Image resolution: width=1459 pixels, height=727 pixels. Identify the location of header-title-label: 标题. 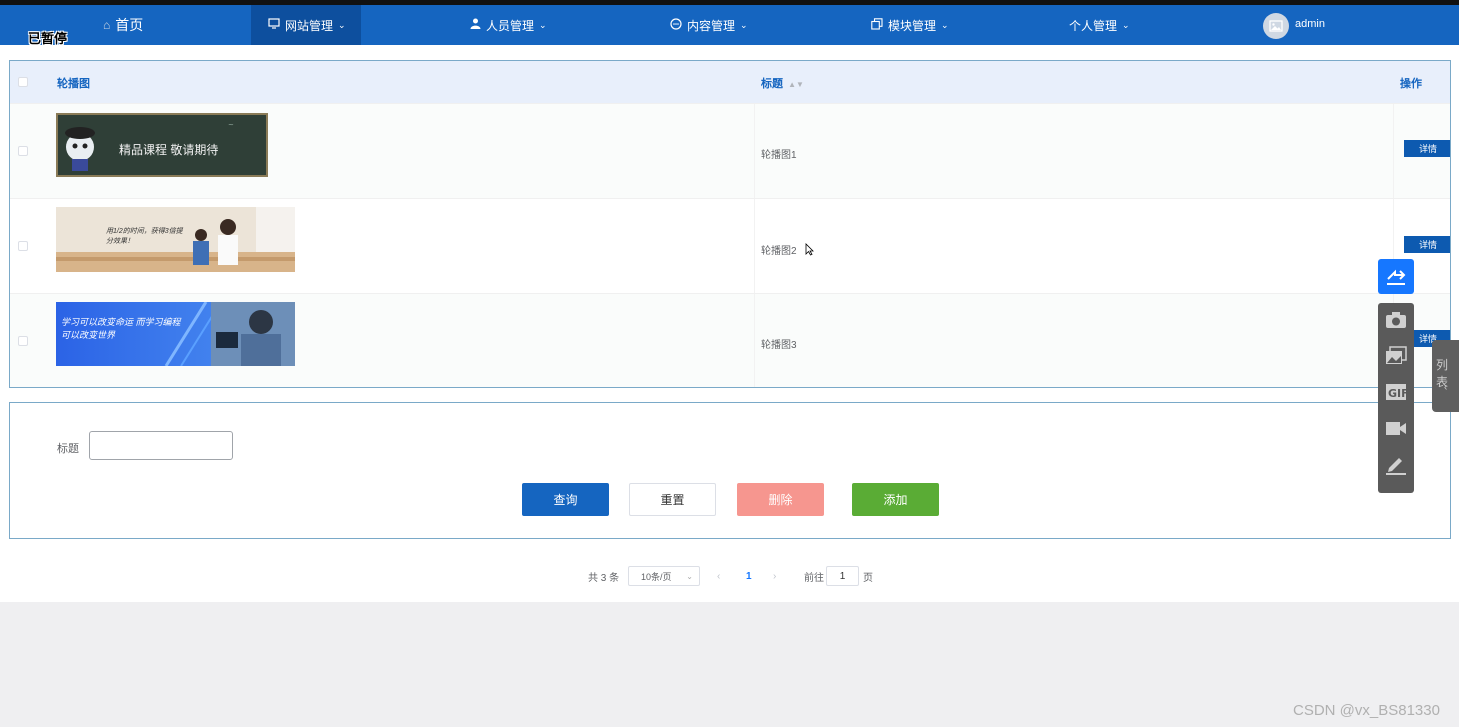
(772, 84).